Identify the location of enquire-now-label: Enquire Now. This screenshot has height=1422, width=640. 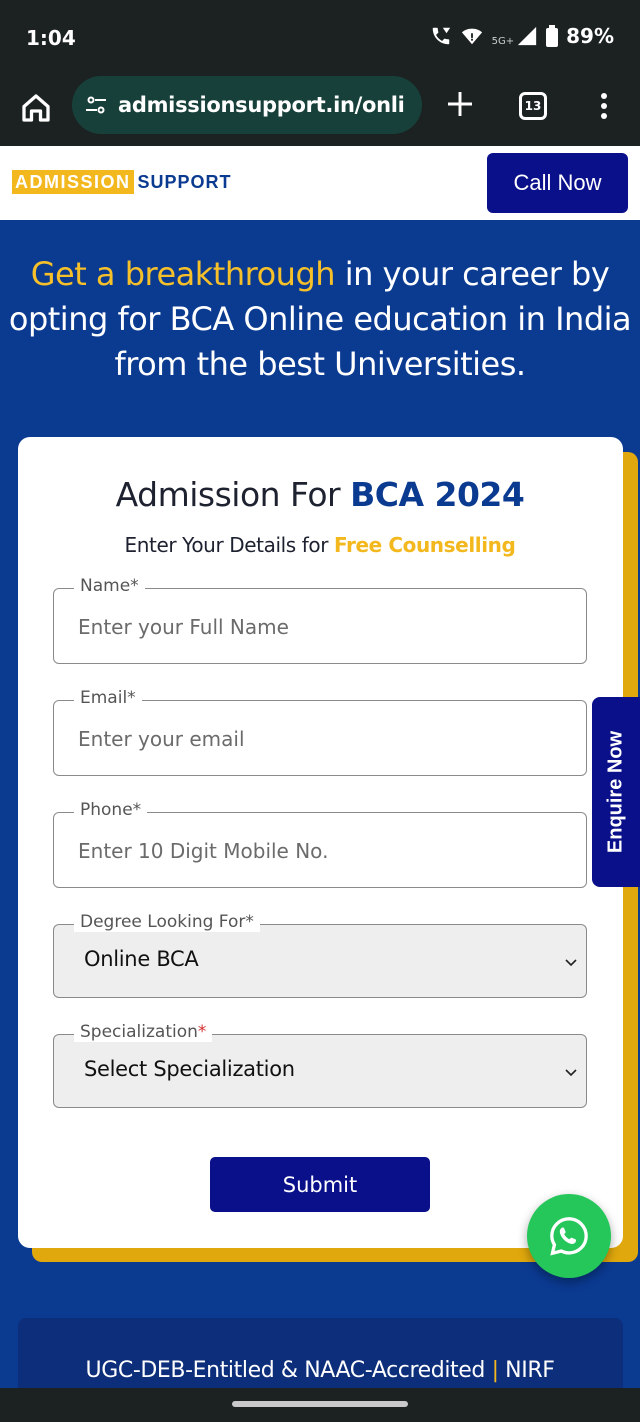
(615, 792).